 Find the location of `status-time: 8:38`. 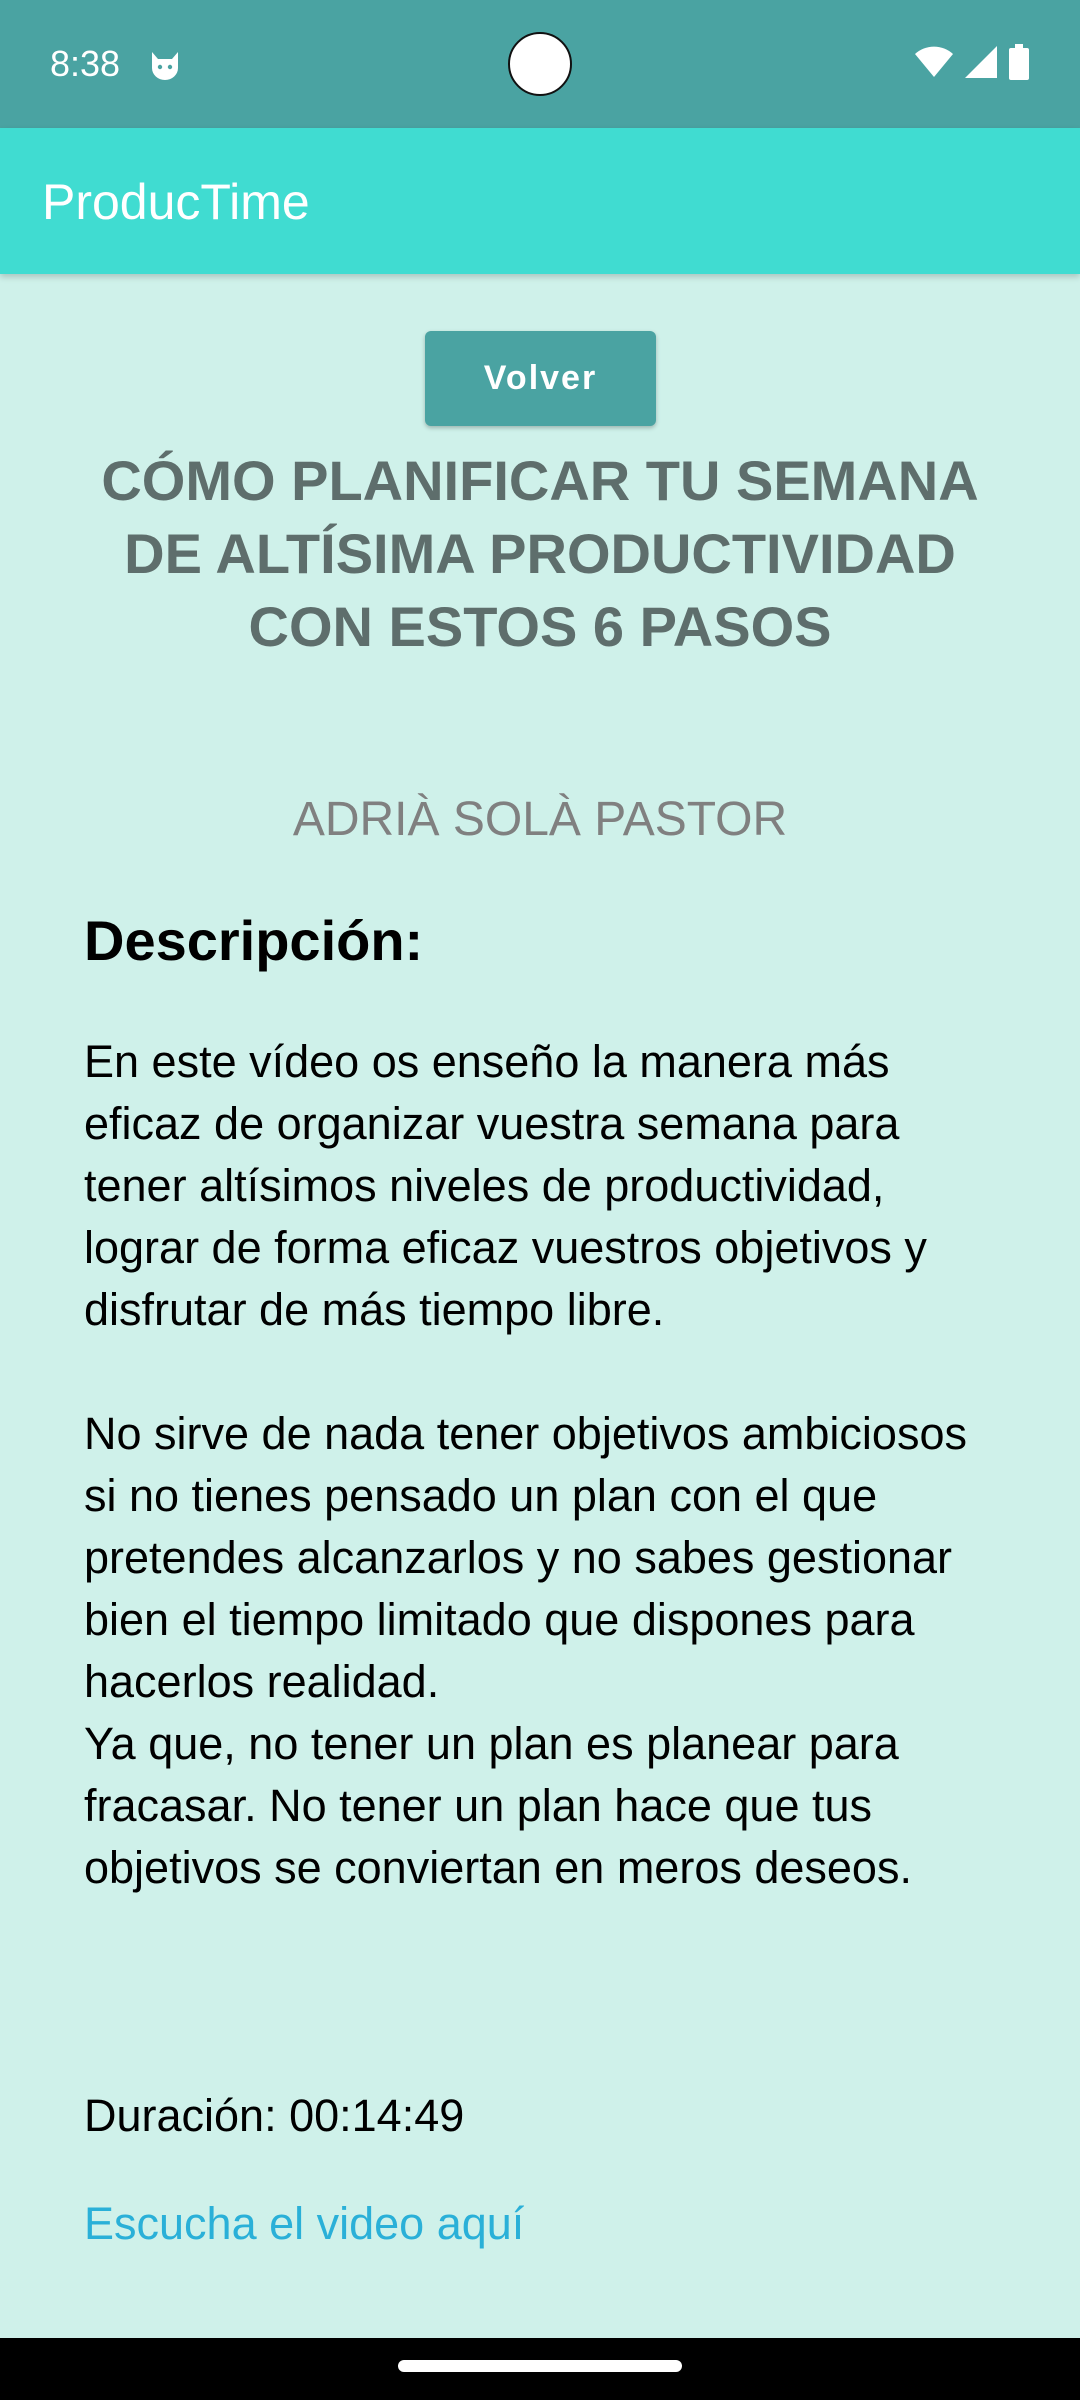

status-time: 8:38 is located at coordinates (85, 63).